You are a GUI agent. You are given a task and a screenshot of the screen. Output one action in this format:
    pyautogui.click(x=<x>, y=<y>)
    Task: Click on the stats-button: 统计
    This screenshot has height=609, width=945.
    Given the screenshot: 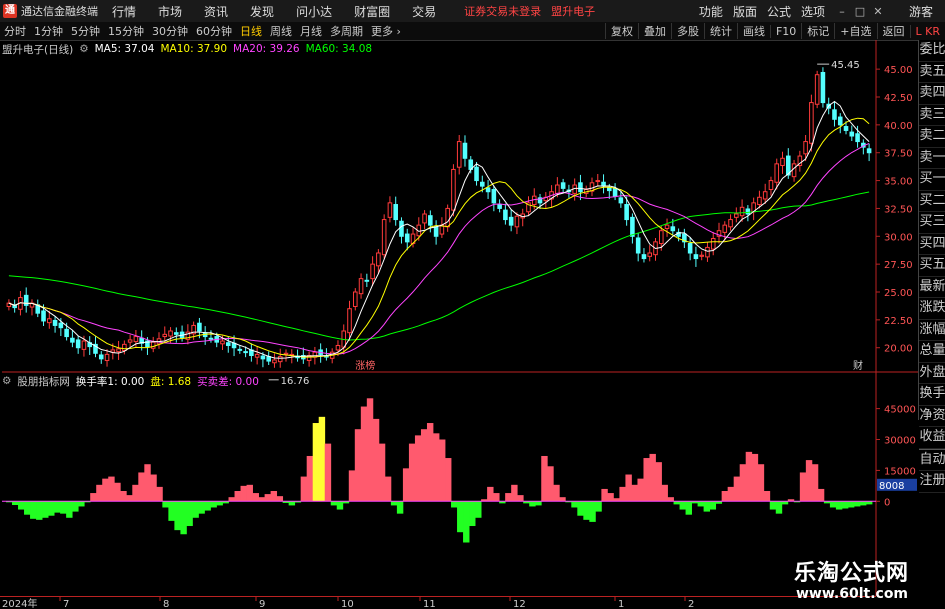 What is the action you would take?
    pyautogui.click(x=720, y=31)
    